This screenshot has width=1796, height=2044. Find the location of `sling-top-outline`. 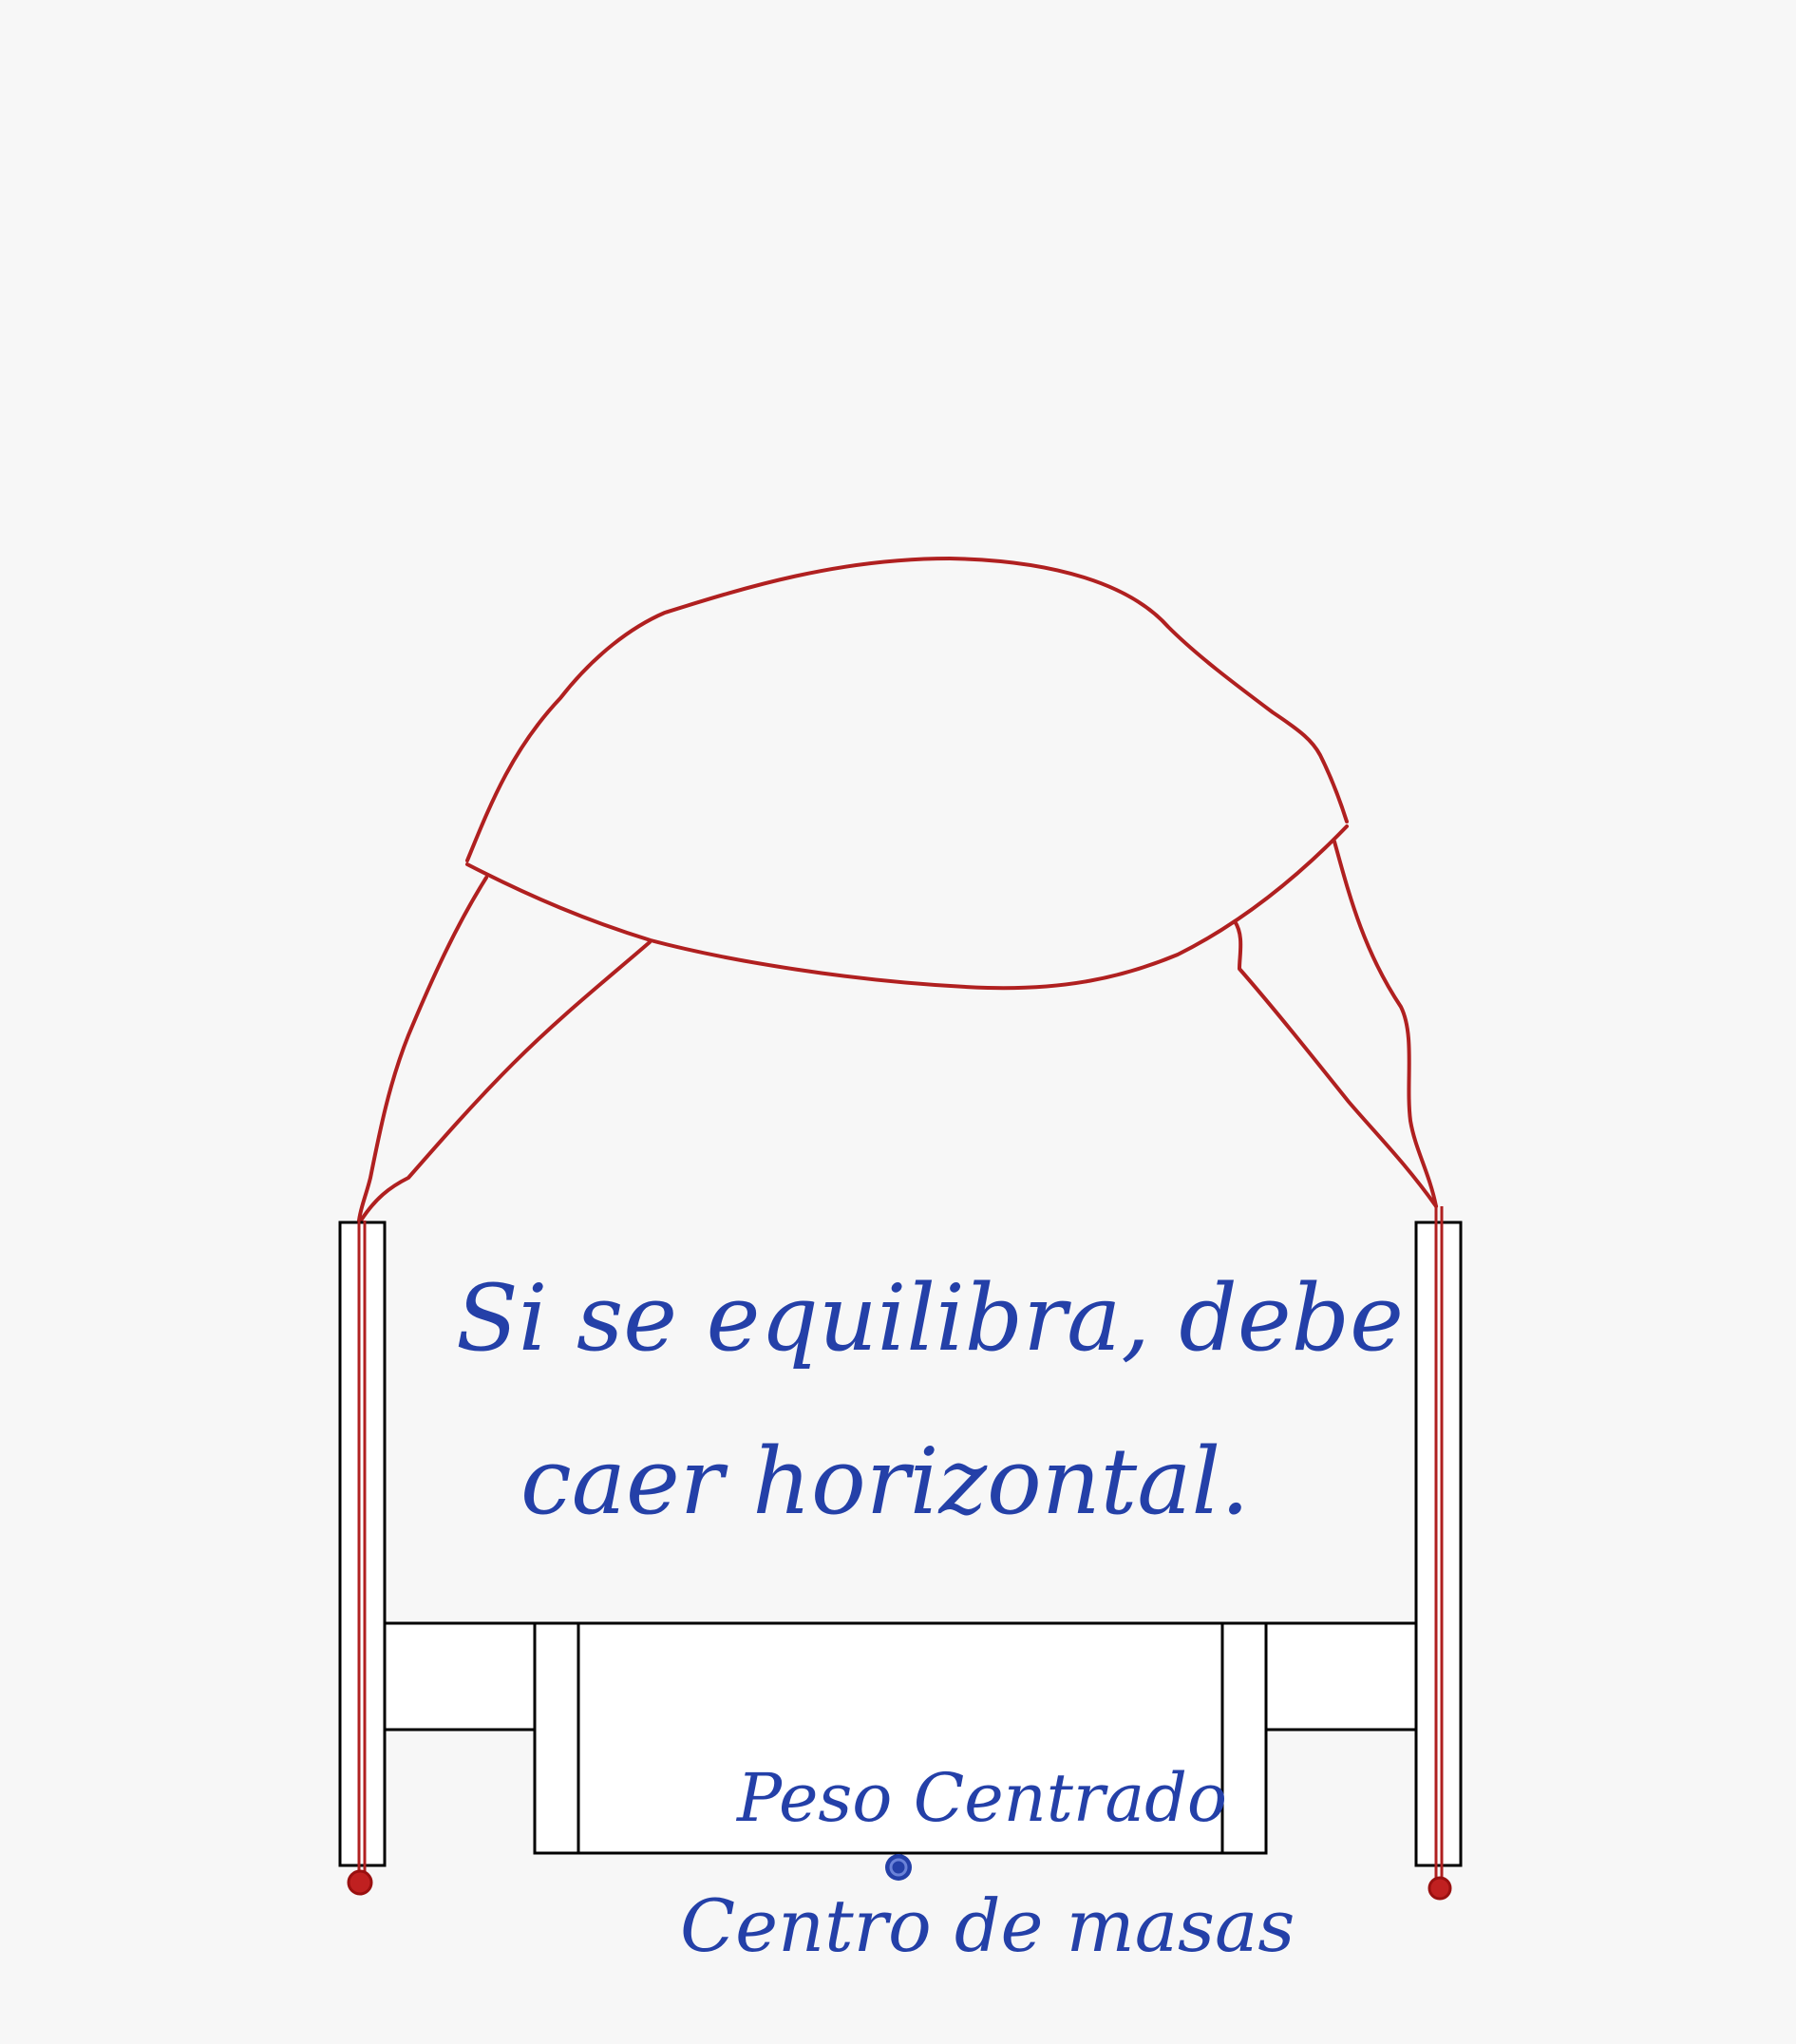

sling-top-outline is located at coordinates (907, 710).